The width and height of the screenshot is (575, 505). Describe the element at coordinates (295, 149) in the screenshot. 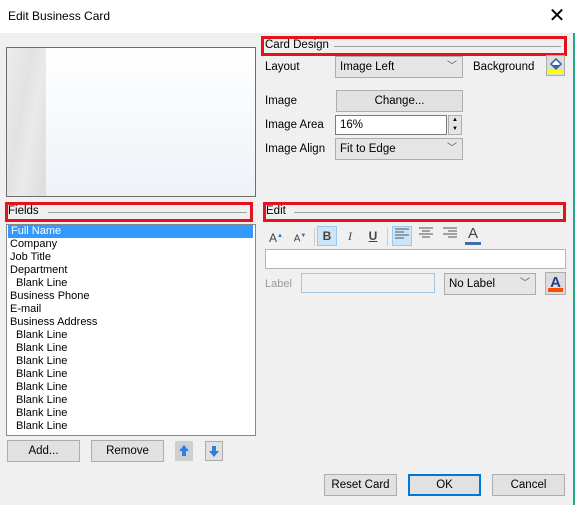

I see `image-align-label: Image Align` at that location.